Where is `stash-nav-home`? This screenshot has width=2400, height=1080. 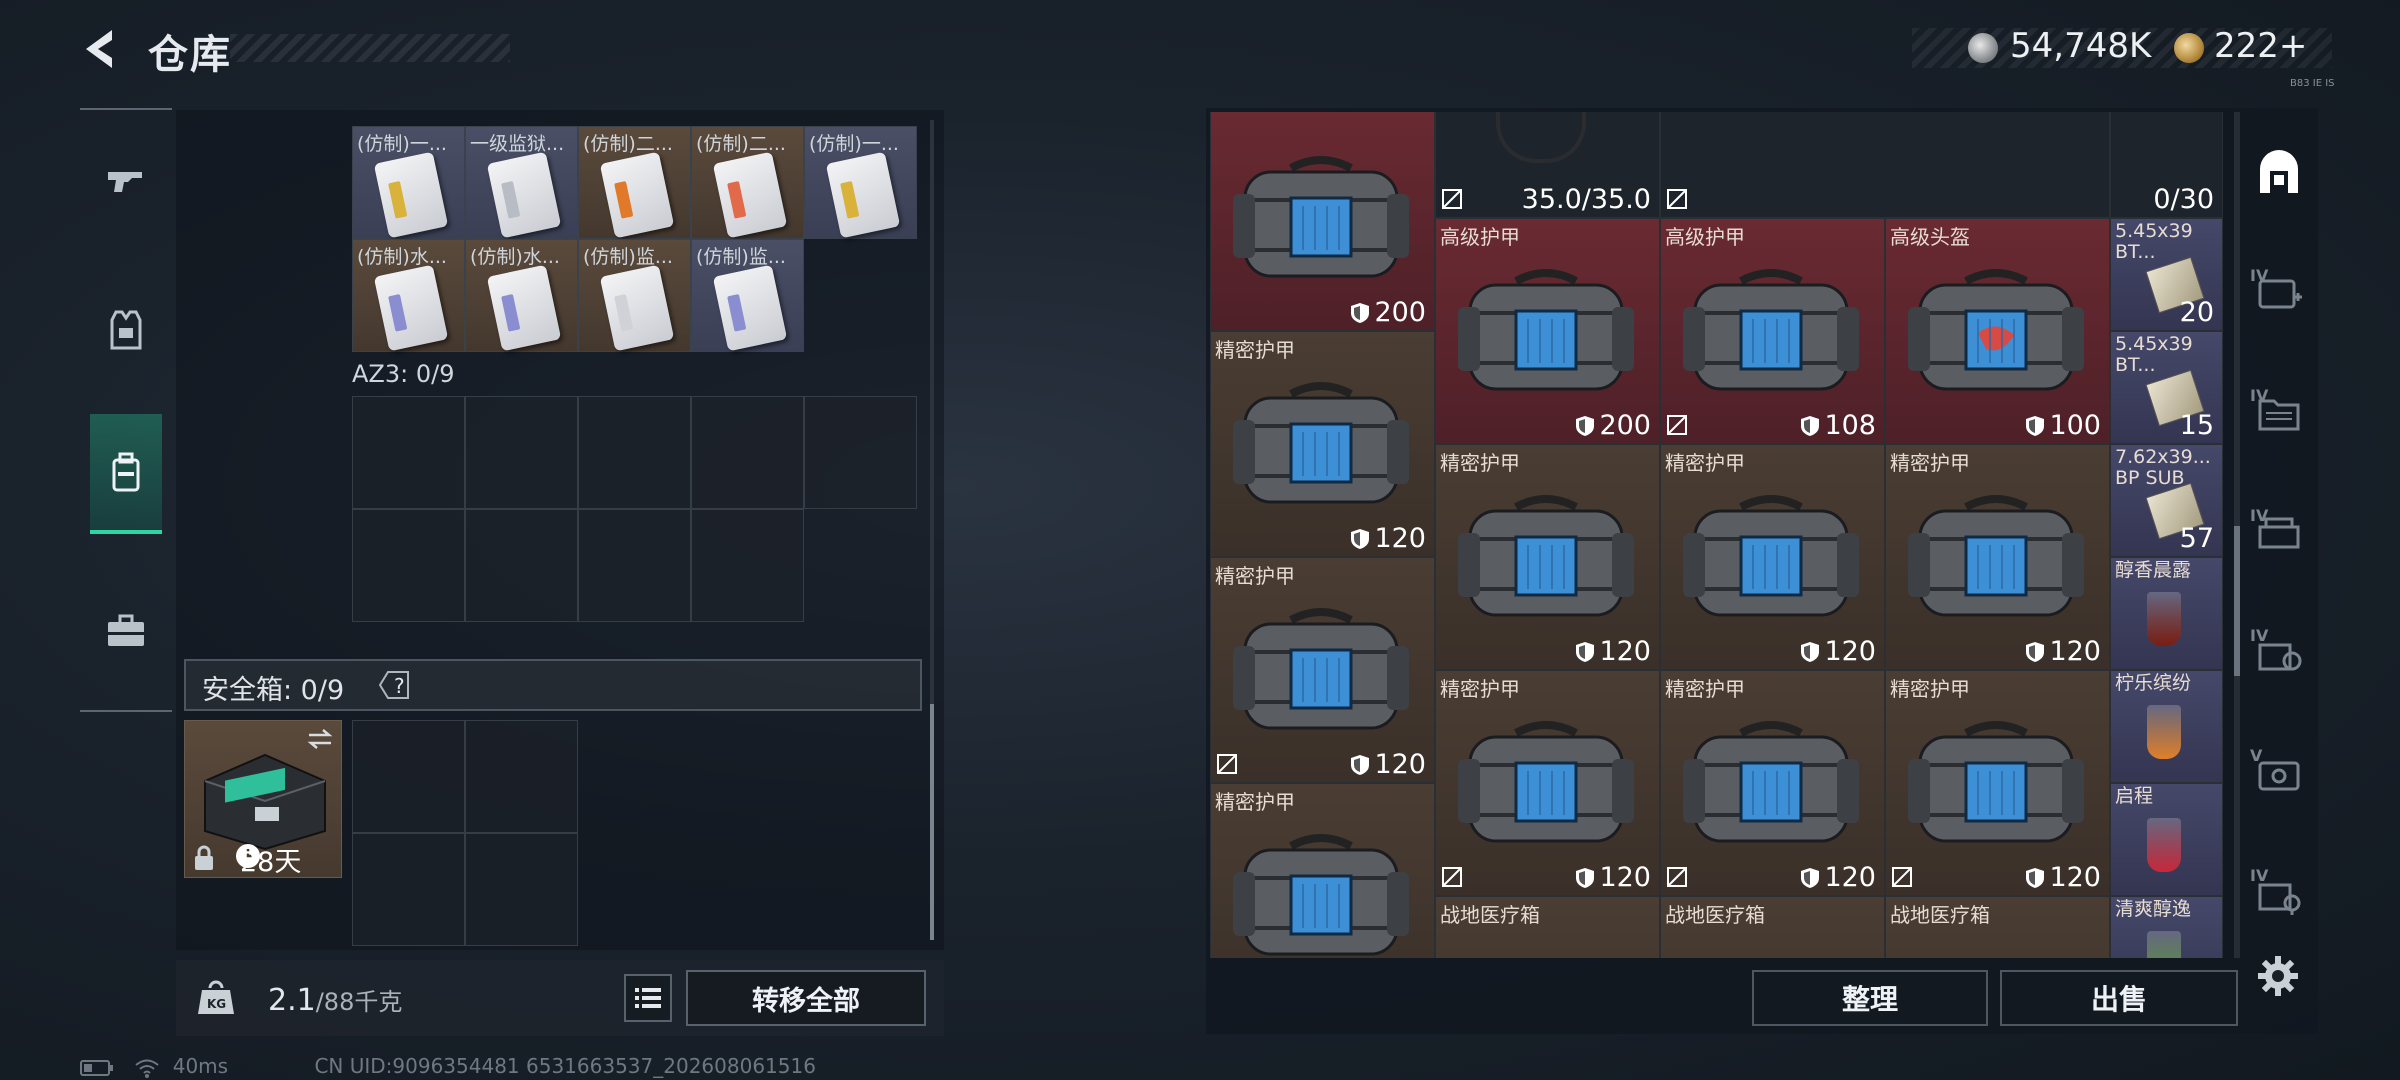
stash-nav-home is located at coordinates (2279, 172).